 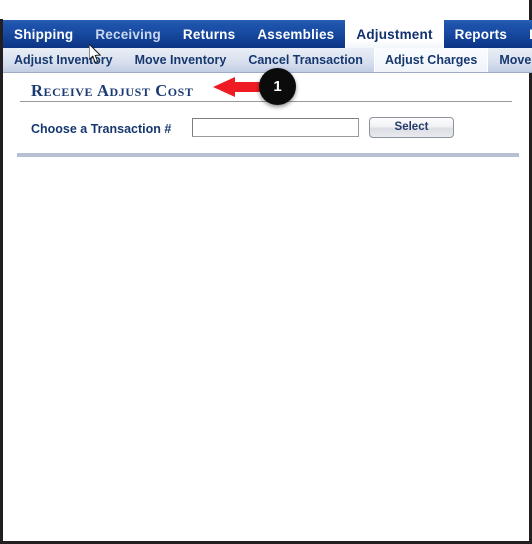 I want to click on subnav-label: Adjust Charges, so click(x=431, y=60).